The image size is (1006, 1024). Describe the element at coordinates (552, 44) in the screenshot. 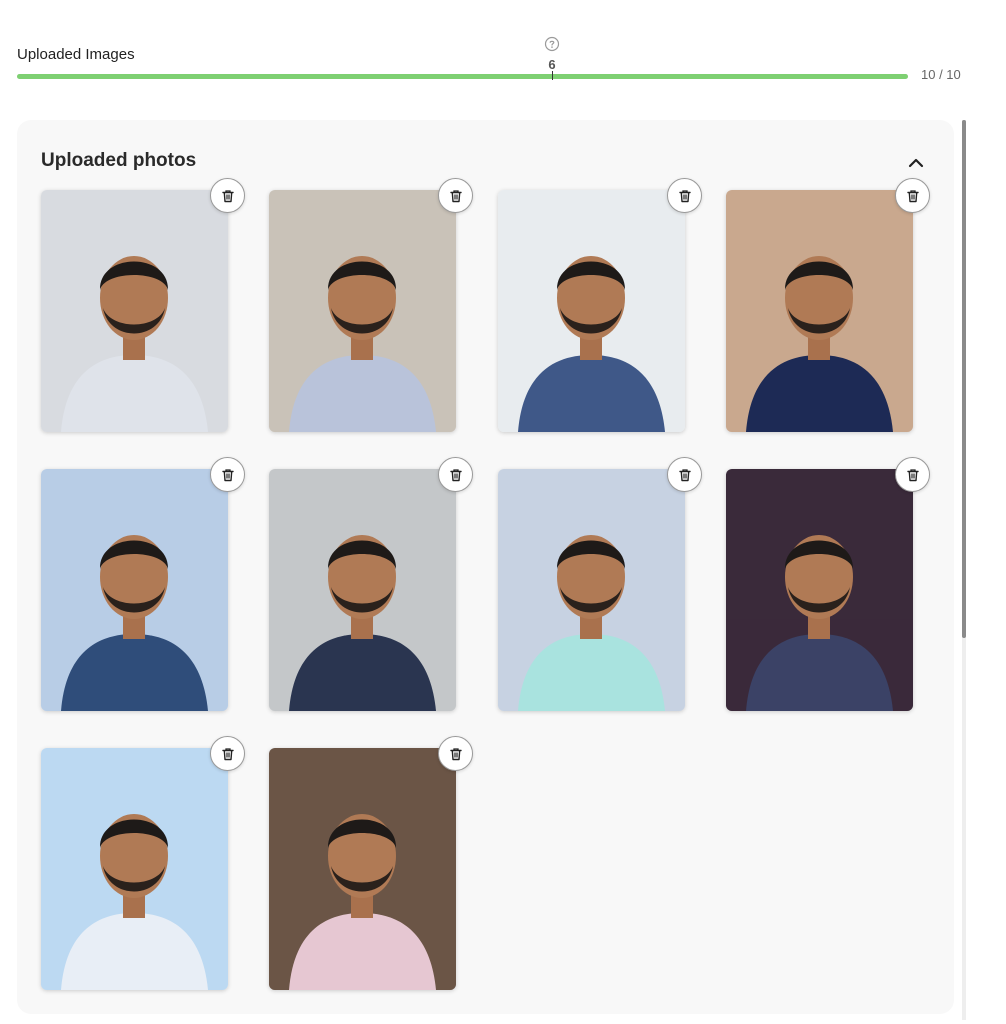

I see `question-circle-icon` at that location.